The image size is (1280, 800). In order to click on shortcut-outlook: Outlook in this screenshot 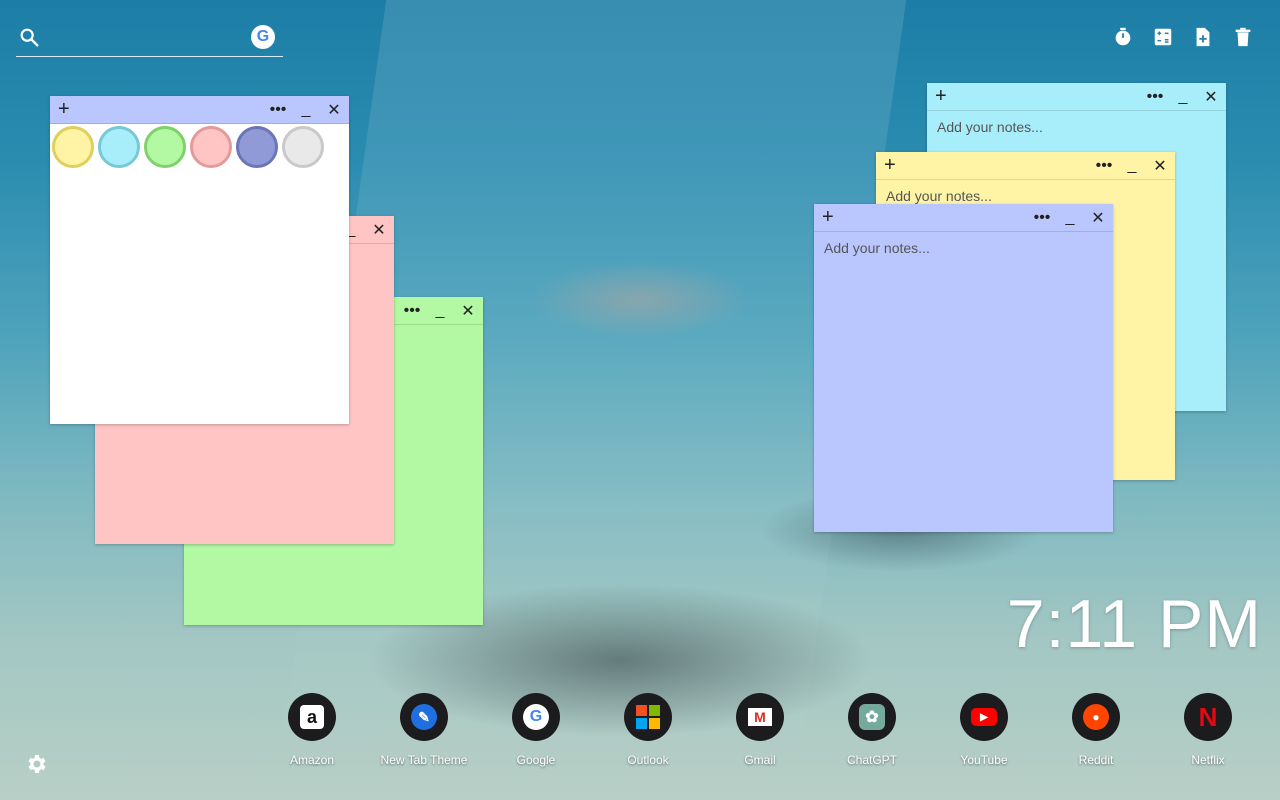, I will do `click(648, 730)`.